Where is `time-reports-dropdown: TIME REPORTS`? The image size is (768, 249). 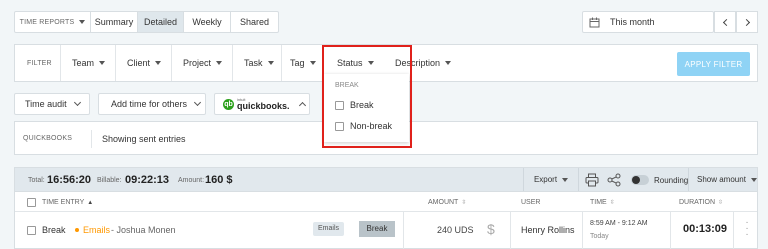 time-reports-dropdown: TIME REPORTS is located at coordinates (53, 22).